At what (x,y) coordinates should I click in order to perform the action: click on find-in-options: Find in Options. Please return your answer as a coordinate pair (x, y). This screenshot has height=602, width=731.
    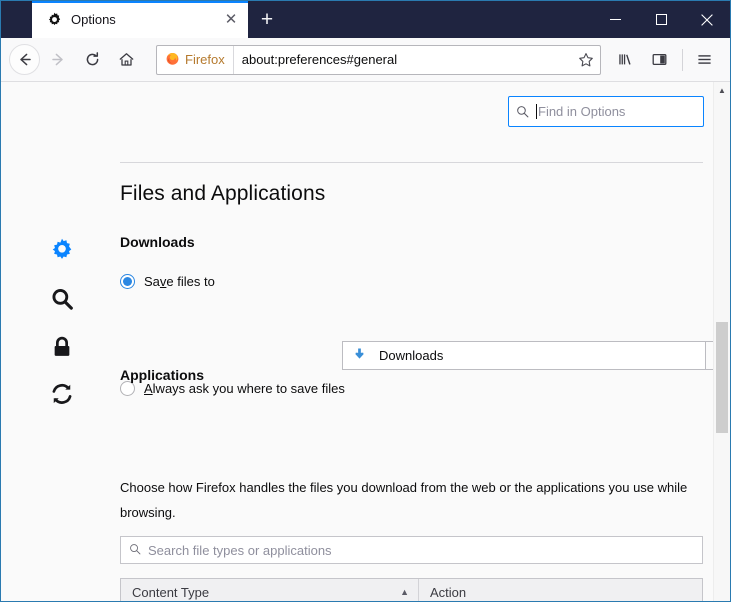
    Looking at the image, I should click on (606, 111).